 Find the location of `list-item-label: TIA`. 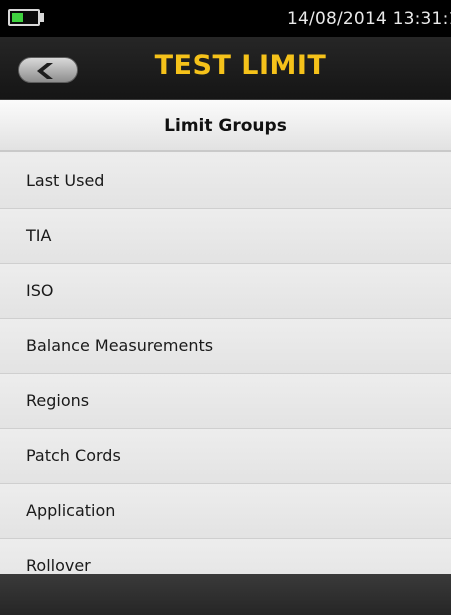

list-item-label: TIA is located at coordinates (39, 235).